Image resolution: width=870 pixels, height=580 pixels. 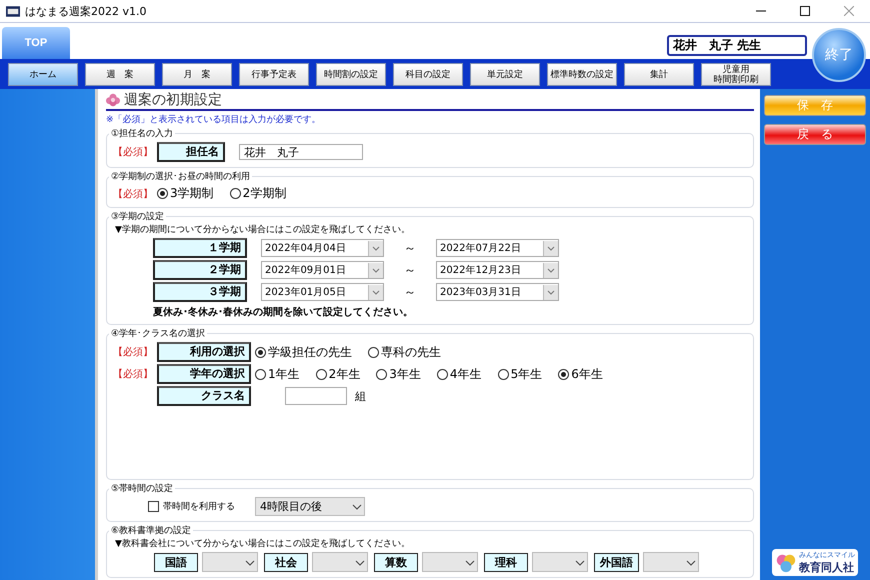 What do you see at coordinates (310, 506) in the screenshot?
I see `period-dropdown: 4時限目の後` at bounding box center [310, 506].